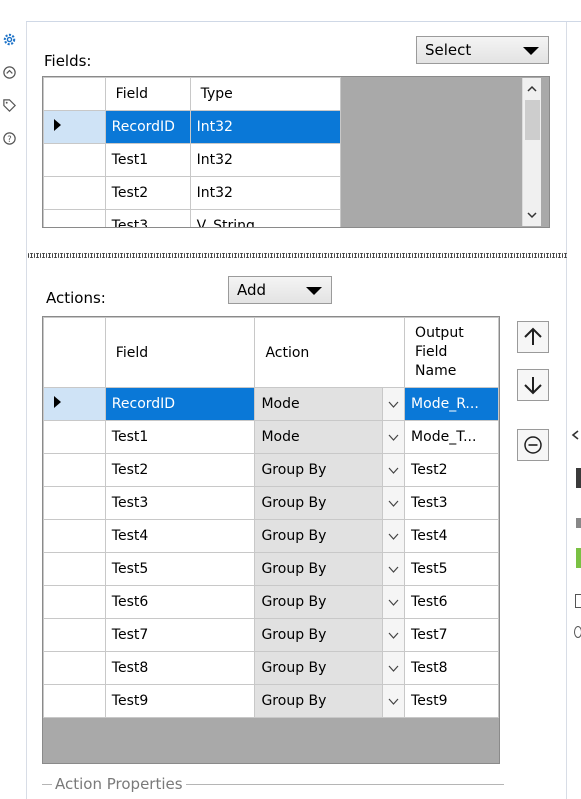  Describe the element at coordinates (74, 352) in the screenshot. I see `row-header-corner` at that location.